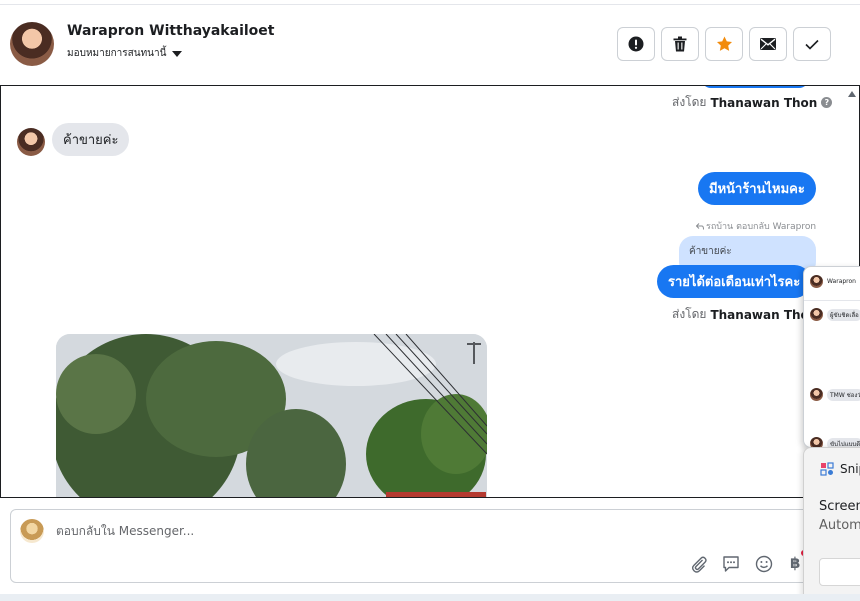 This screenshot has width=860, height=601. I want to click on smiley-icon, so click(764, 564).